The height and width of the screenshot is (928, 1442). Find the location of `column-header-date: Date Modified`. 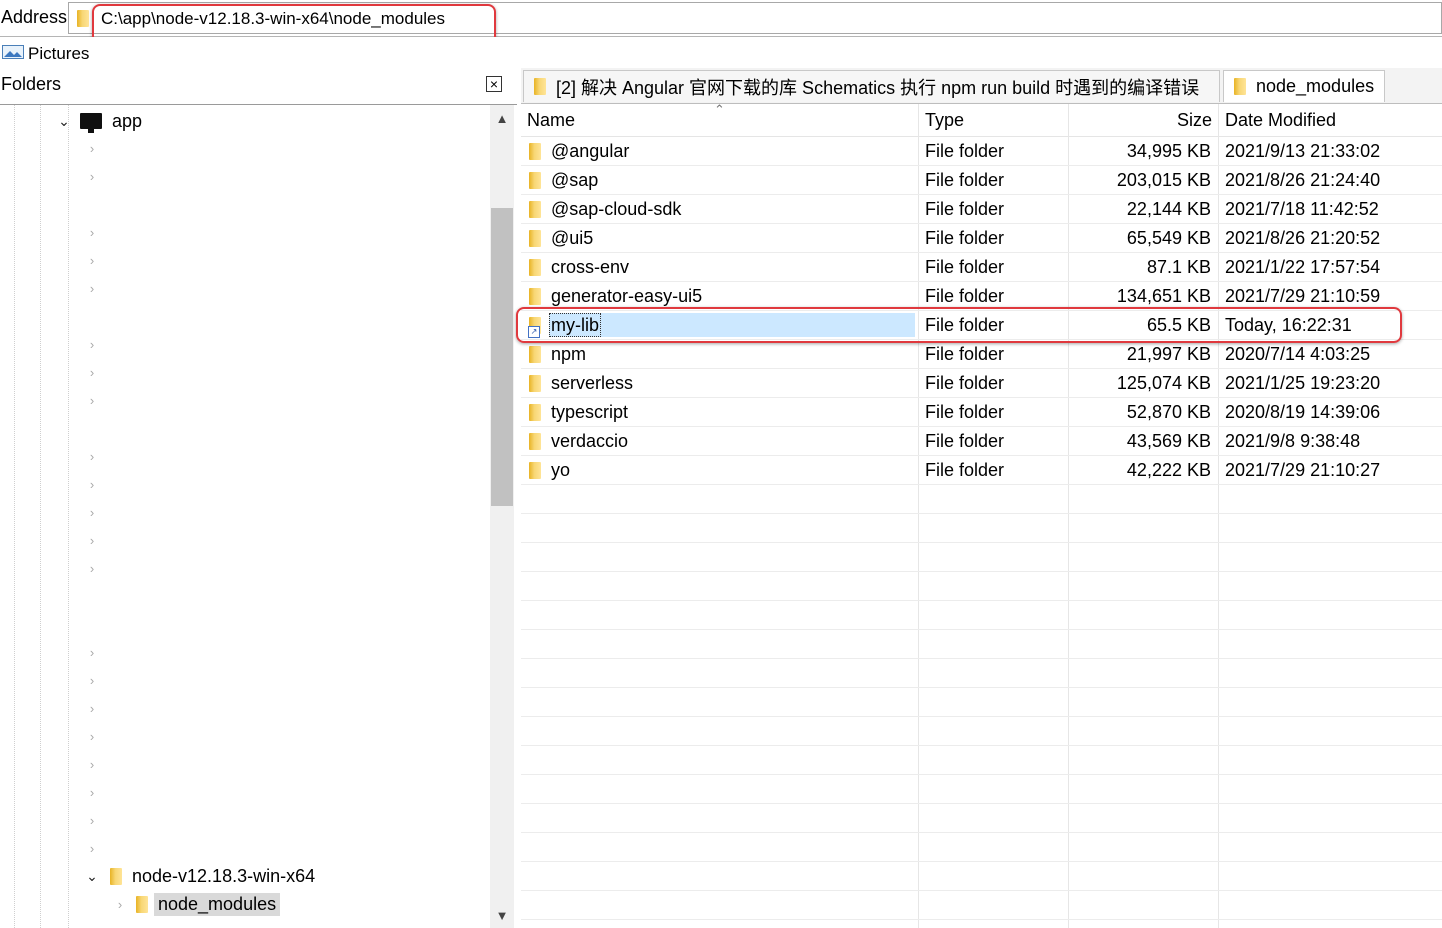

column-header-date: Date Modified is located at coordinates (1280, 120).